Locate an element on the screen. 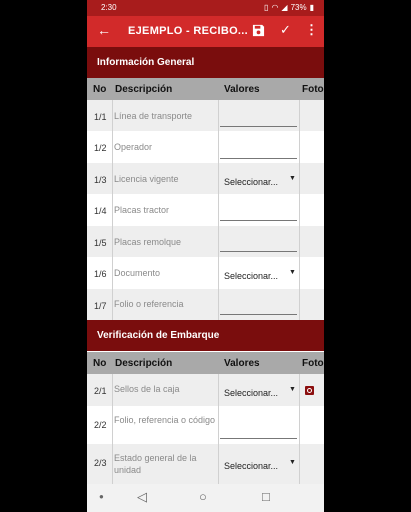 The image size is (411, 512). row-description: Placas remolque is located at coordinates (148, 242).